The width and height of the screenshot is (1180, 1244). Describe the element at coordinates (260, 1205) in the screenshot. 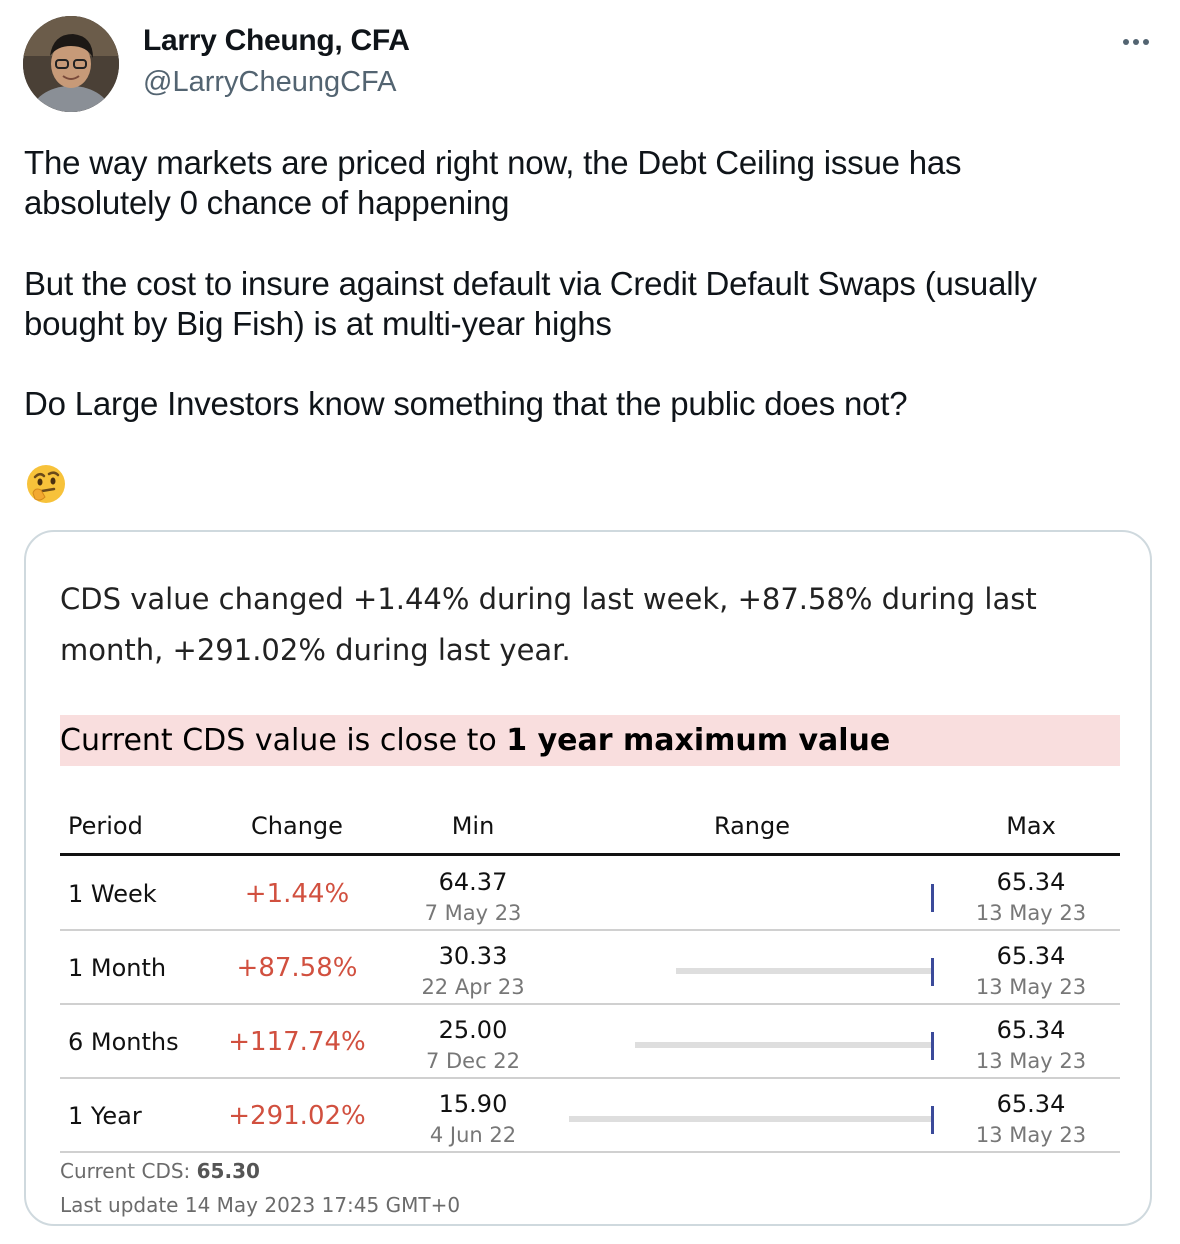

I see `last-update: Last update 14 May 2023 17:45 GMT+0` at that location.